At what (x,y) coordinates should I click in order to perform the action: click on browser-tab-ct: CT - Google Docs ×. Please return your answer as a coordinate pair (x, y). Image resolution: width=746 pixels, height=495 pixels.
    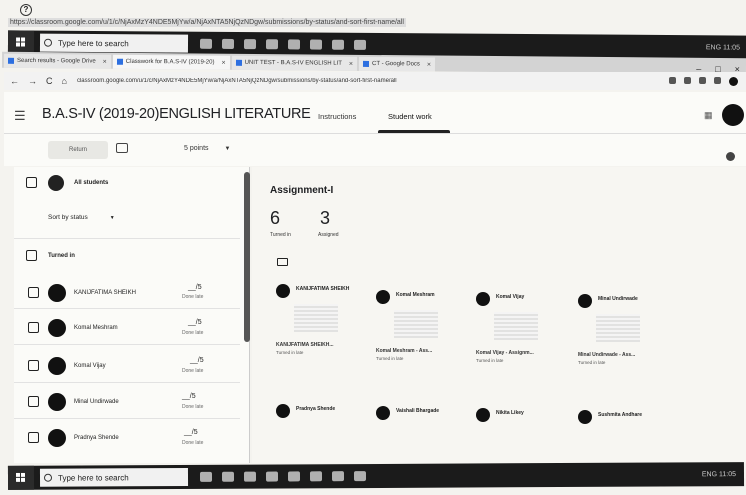
    Looking at the image, I should click on (397, 64).